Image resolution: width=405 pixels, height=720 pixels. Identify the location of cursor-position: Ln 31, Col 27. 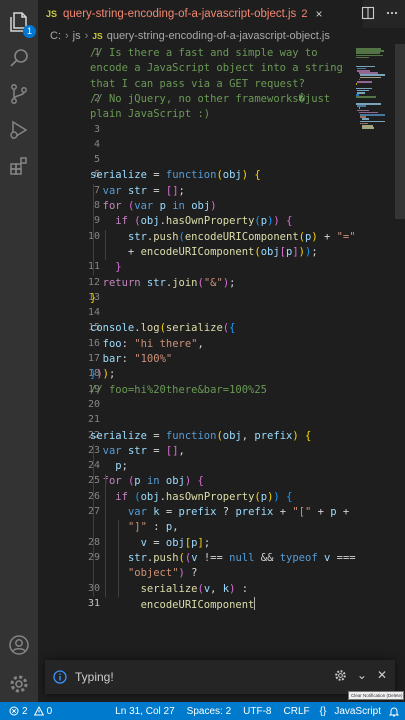
(145, 711).